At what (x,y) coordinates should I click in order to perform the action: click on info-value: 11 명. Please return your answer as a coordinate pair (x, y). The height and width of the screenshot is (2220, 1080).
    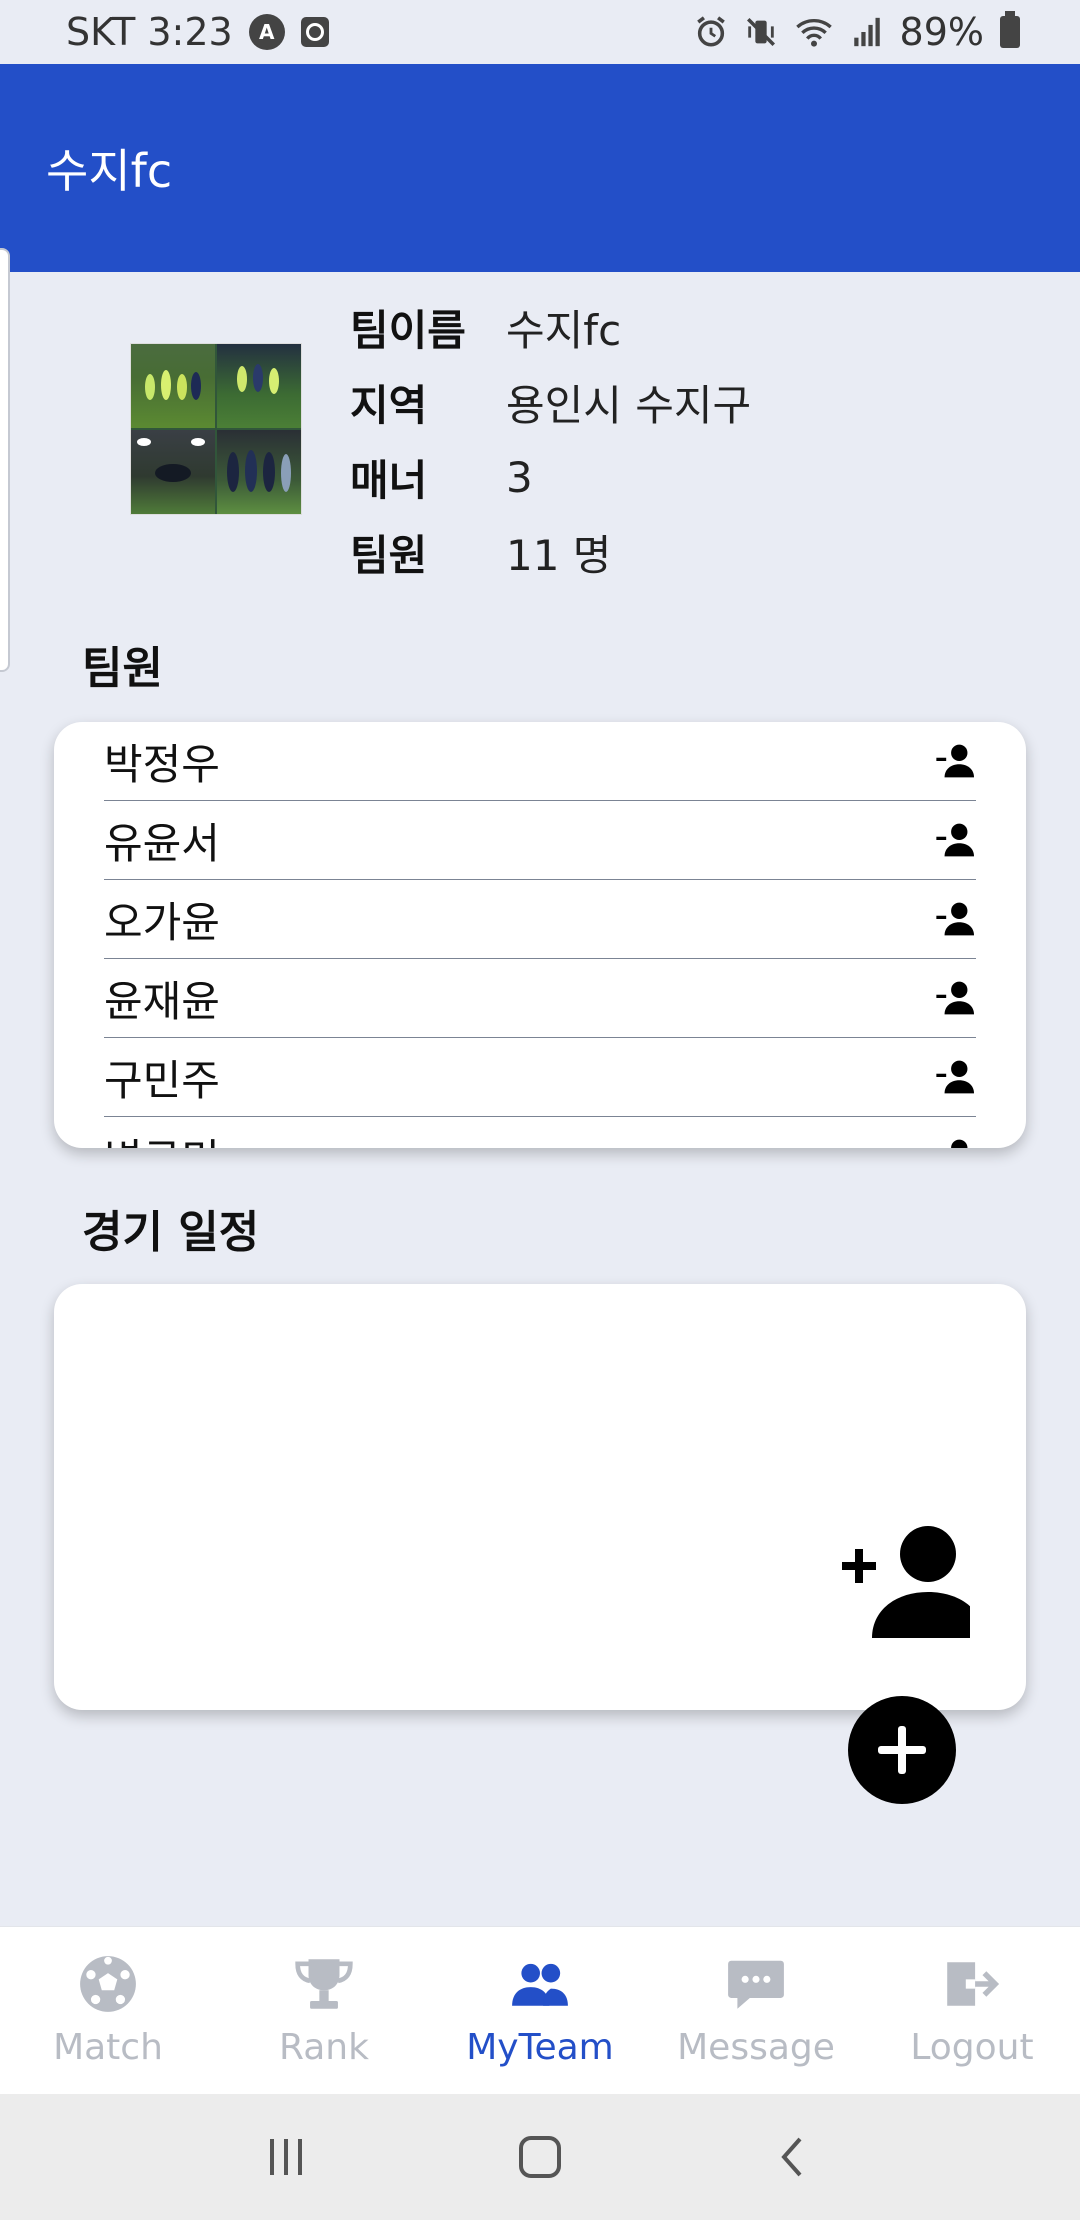
    Looking at the image, I should click on (559, 555).